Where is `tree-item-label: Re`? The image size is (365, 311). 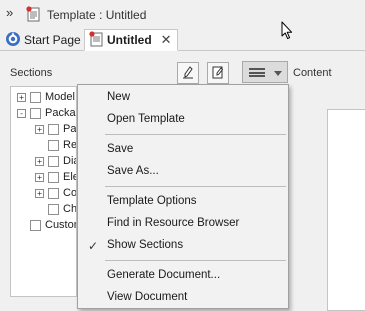 tree-item-label: Re is located at coordinates (70, 145).